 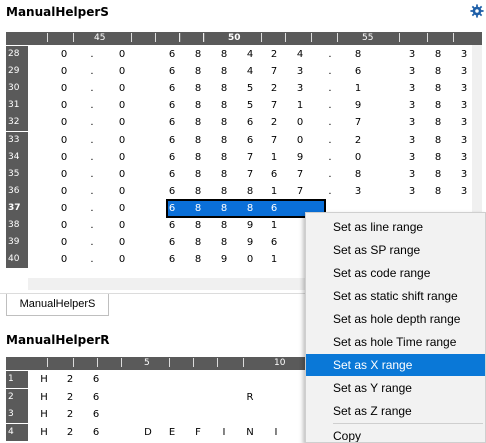 I want to click on menu-item-copy: Copy, so click(x=395, y=433).